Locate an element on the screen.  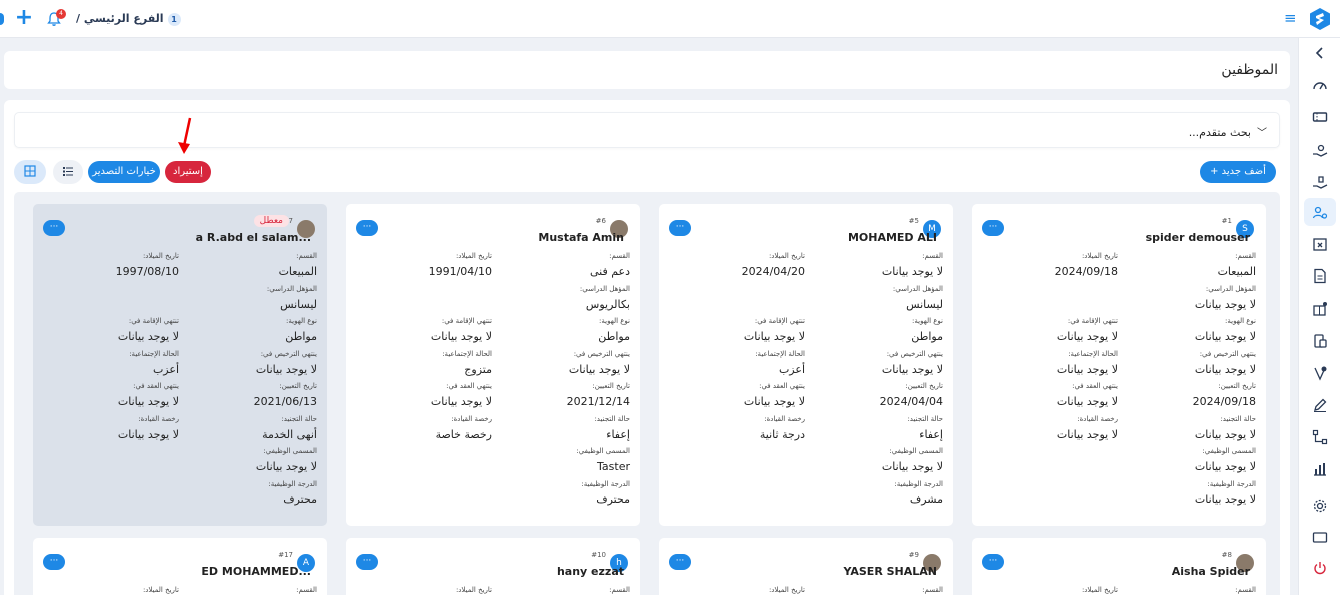
employee-name: hany ezzat is located at coordinates (590, 571).